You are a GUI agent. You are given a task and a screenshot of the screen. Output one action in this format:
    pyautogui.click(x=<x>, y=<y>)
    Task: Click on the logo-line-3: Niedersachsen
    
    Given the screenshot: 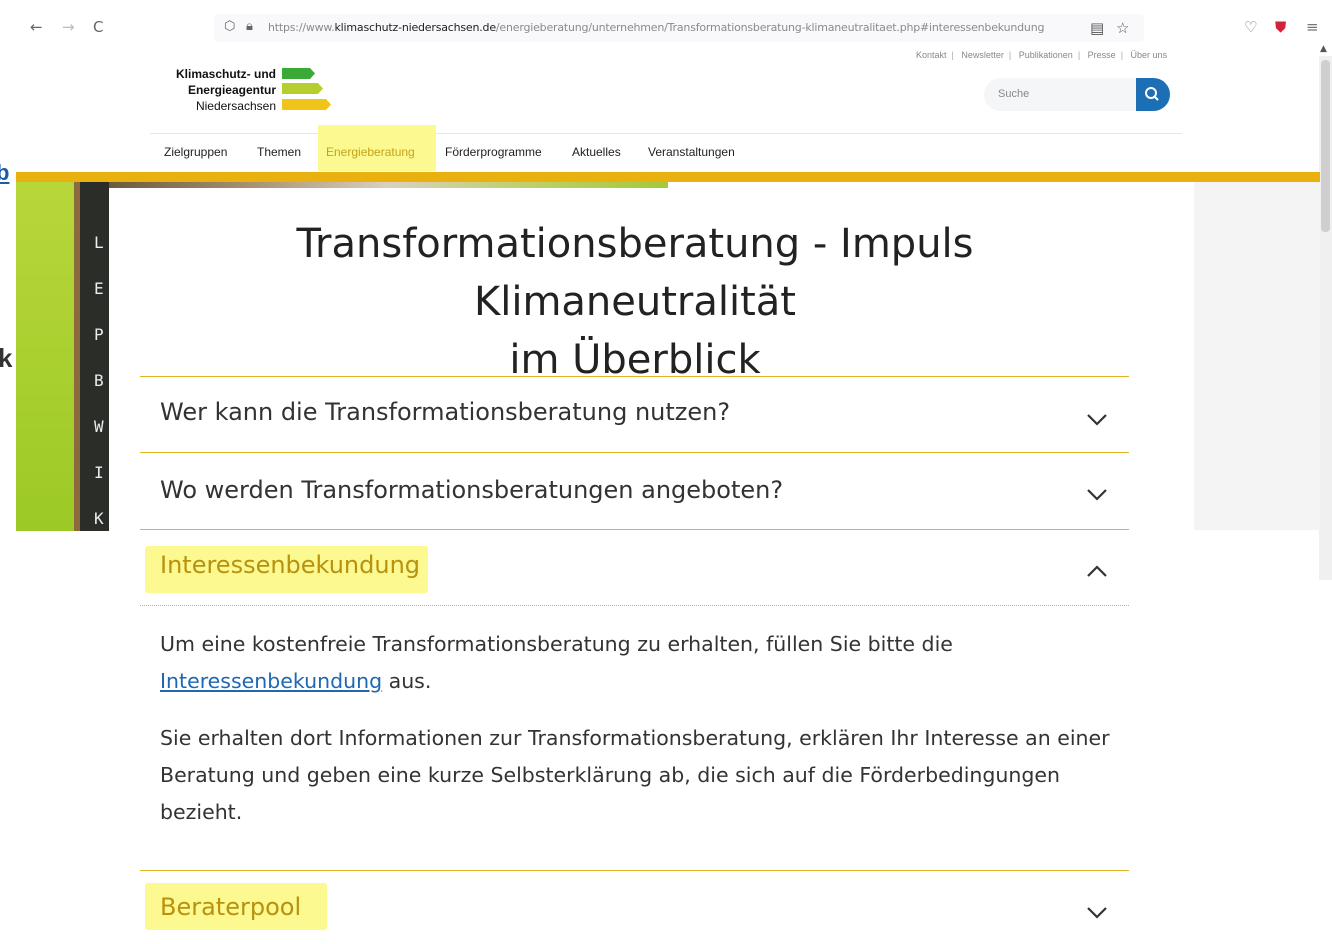 What is the action you would take?
    pyautogui.click(x=235, y=106)
    